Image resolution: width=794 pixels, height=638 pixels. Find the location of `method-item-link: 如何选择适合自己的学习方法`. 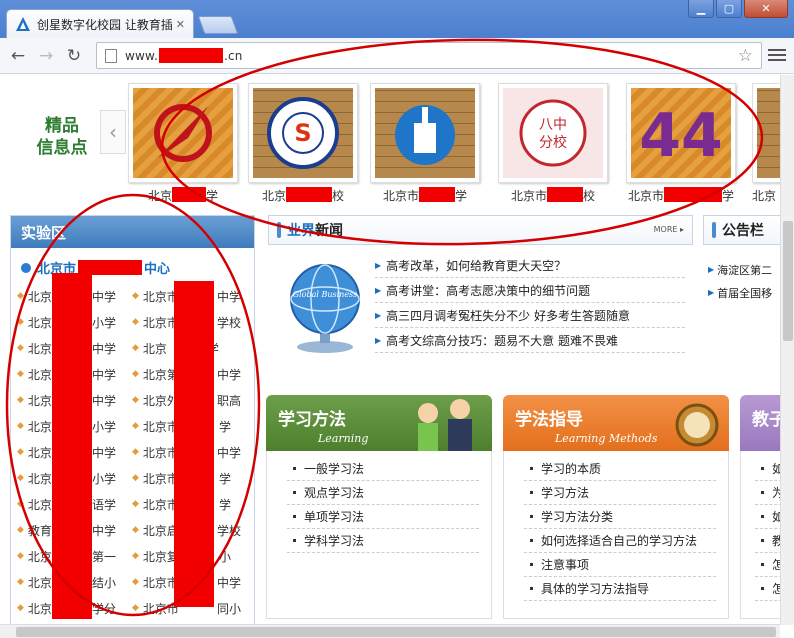

method-item-link: 如何选择适合自己的学习方法 is located at coordinates (620, 541).